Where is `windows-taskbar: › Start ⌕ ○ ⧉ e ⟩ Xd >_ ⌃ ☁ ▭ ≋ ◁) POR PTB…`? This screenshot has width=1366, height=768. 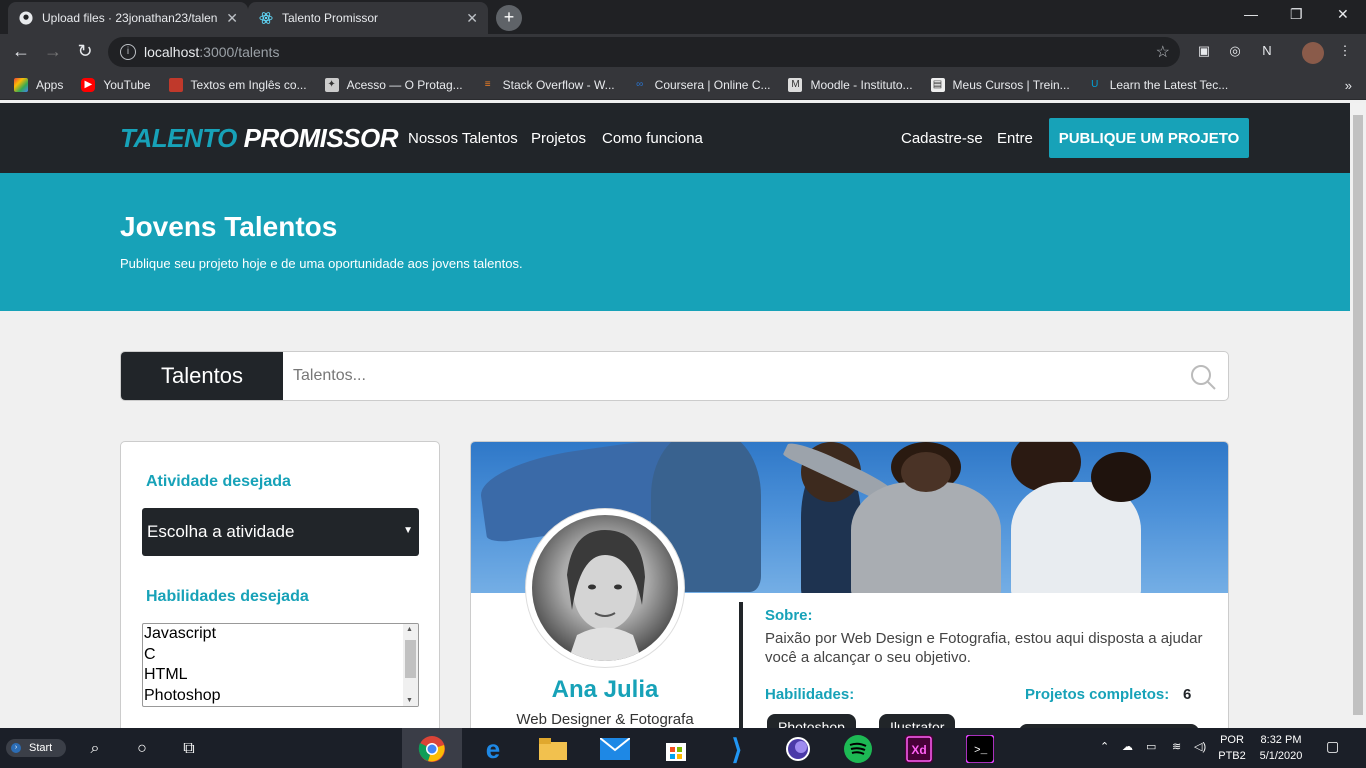
windows-taskbar: › Start ⌕ ○ ⧉ e ⟩ Xd >_ ⌃ ☁ ▭ ≋ ◁) POR PTB… is located at coordinates (683, 748).